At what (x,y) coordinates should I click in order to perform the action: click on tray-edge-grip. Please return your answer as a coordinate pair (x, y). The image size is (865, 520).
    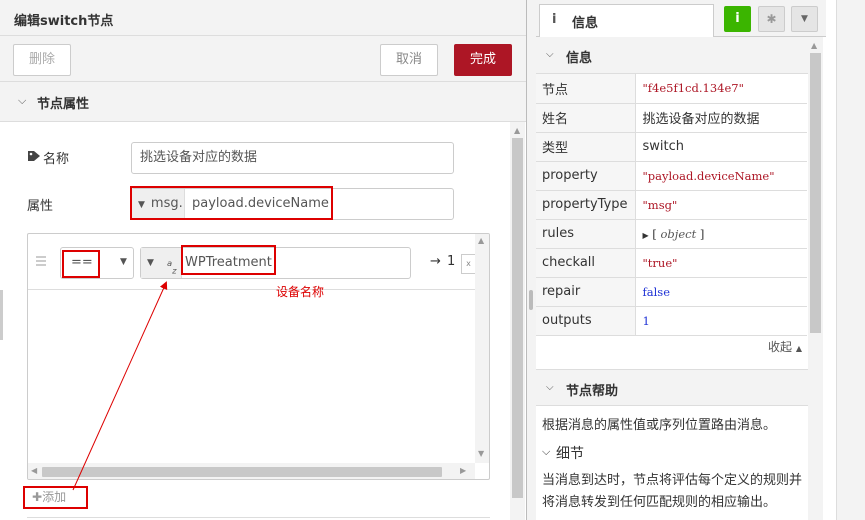
    Looking at the image, I should click on (1, 315).